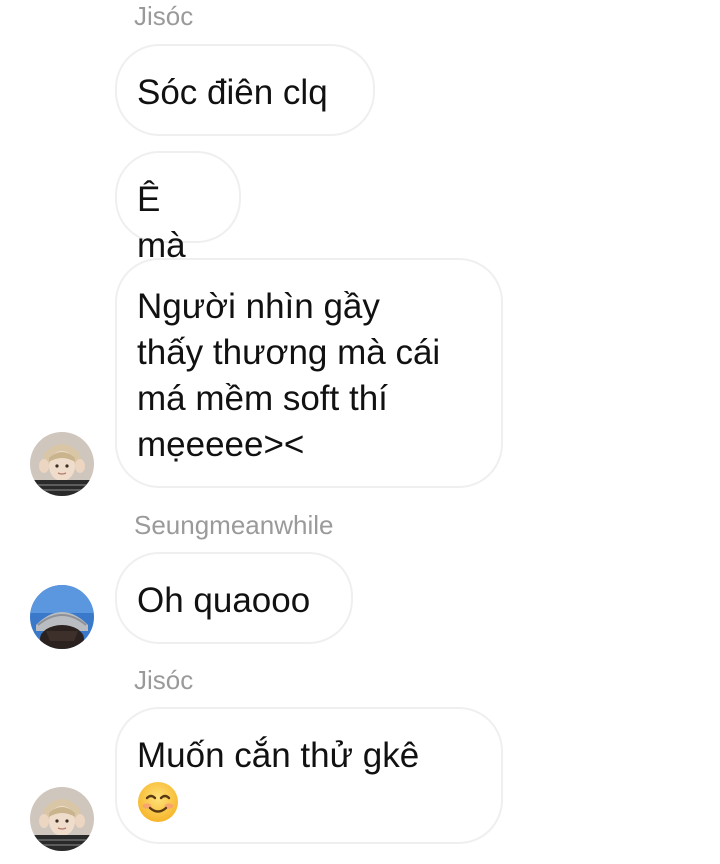 This screenshot has width=720, height=864. I want to click on message-bubble: Ê mà, so click(178, 208).